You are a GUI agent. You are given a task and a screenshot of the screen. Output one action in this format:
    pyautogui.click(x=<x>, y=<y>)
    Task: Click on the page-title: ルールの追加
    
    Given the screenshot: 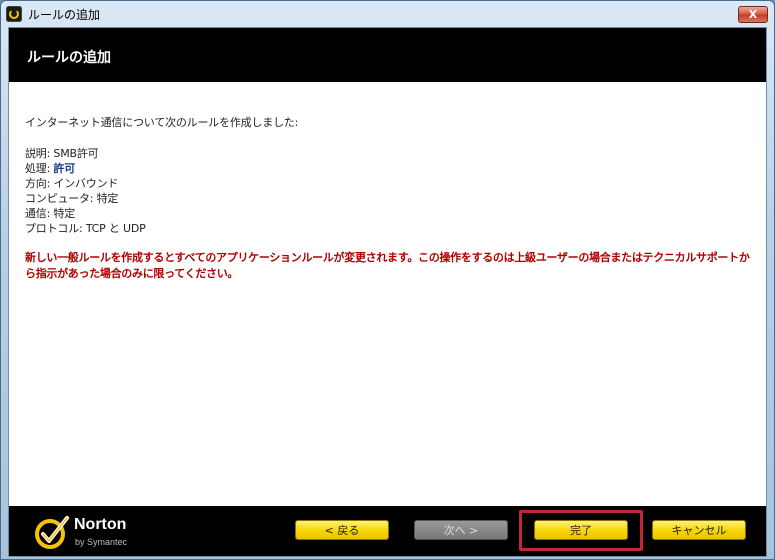 What is the action you would take?
    pyautogui.click(x=69, y=58)
    